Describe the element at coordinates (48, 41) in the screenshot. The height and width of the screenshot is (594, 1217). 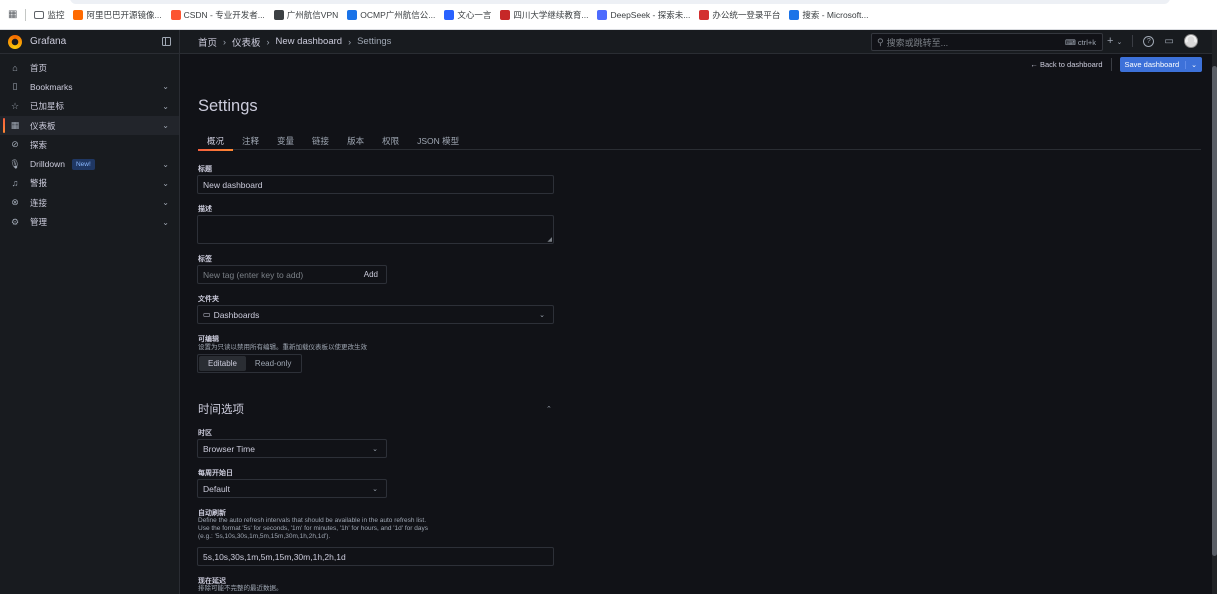
I see `brand-name: Grafana` at that location.